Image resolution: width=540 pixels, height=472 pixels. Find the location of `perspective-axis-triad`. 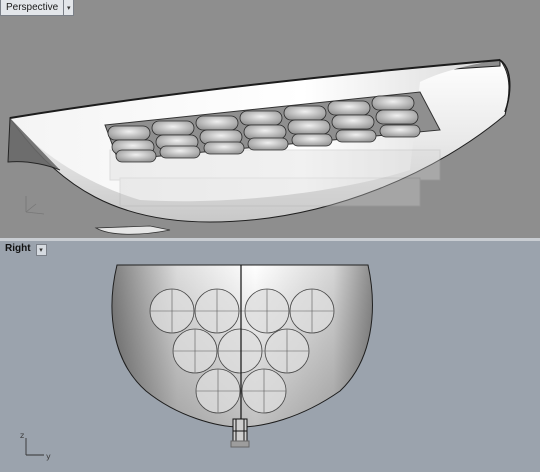

perspective-axis-triad is located at coordinates (35, 205).